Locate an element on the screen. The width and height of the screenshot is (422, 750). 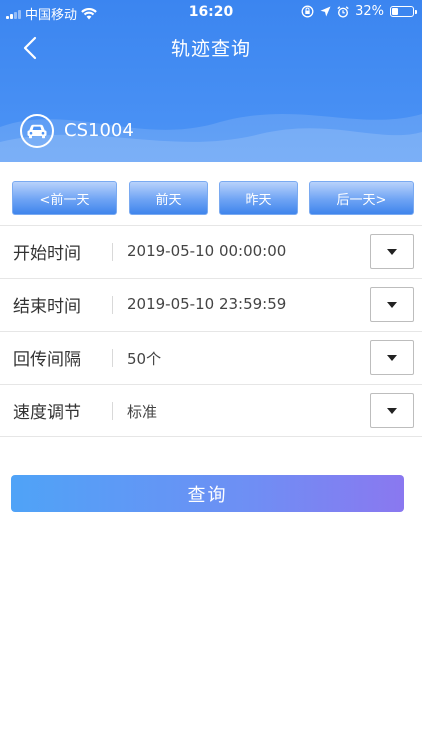
car-icon is located at coordinates (37, 131).